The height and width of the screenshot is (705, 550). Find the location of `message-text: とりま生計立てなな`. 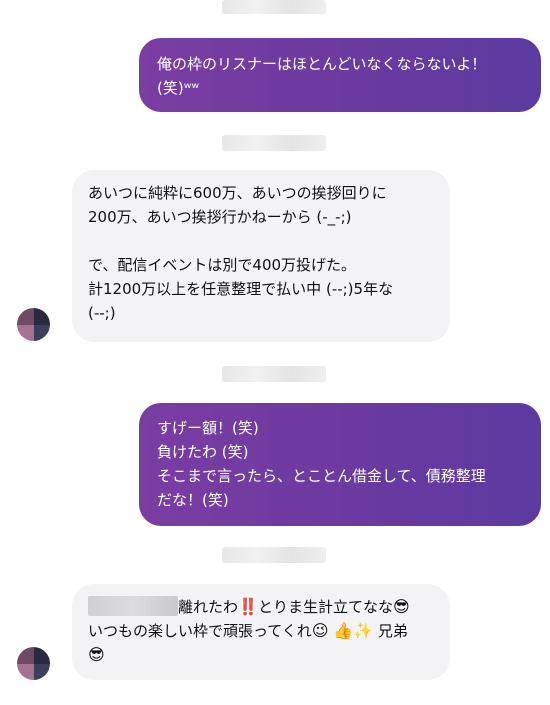

message-text: とりま生計立てなな is located at coordinates (325, 607).